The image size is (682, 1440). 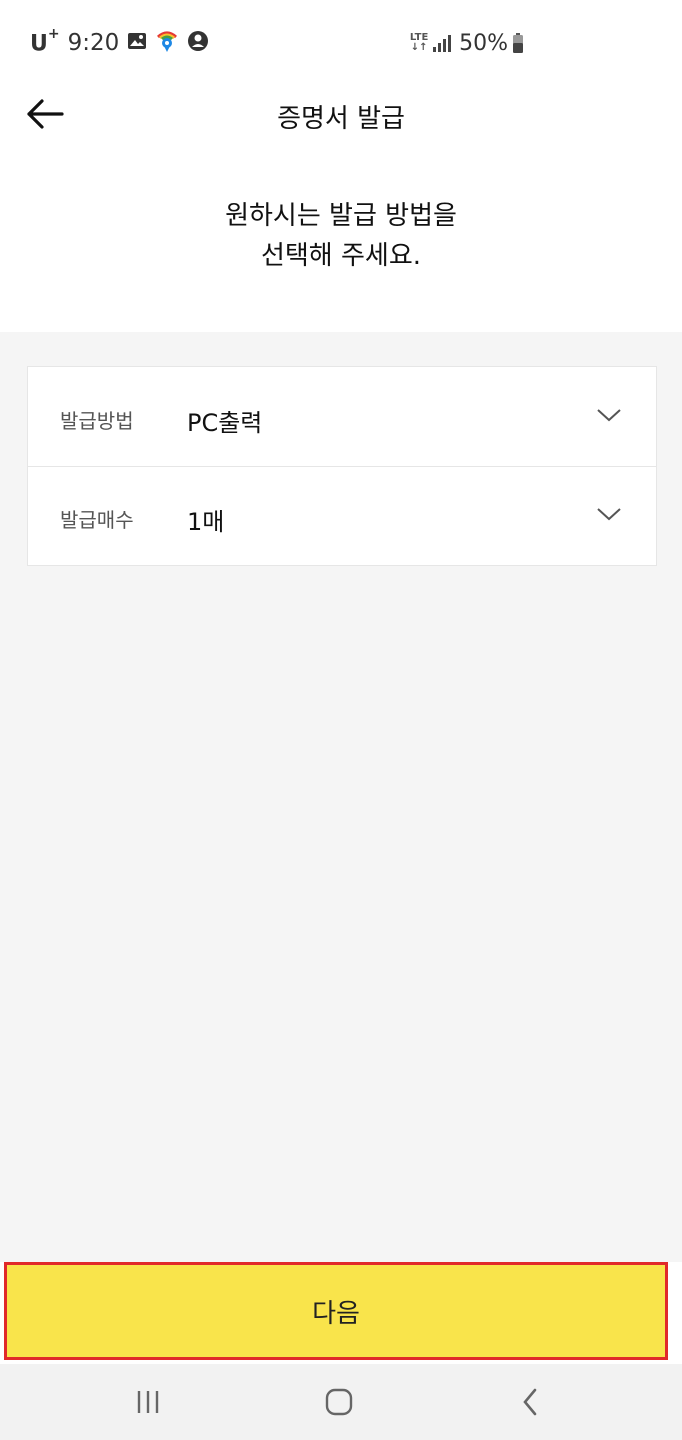 I want to click on battery-percent: 50%, so click(x=483, y=43).